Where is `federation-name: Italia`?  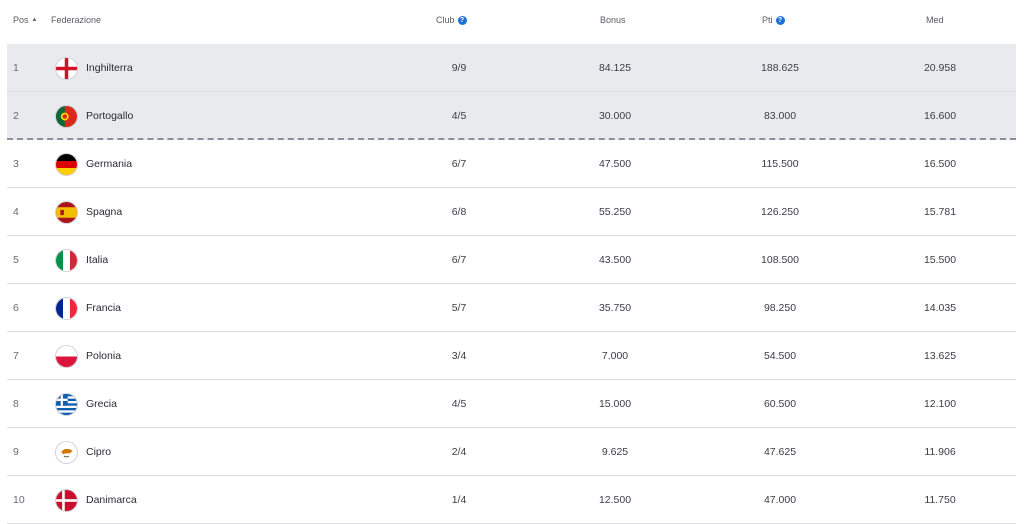 federation-name: Italia is located at coordinates (97, 260).